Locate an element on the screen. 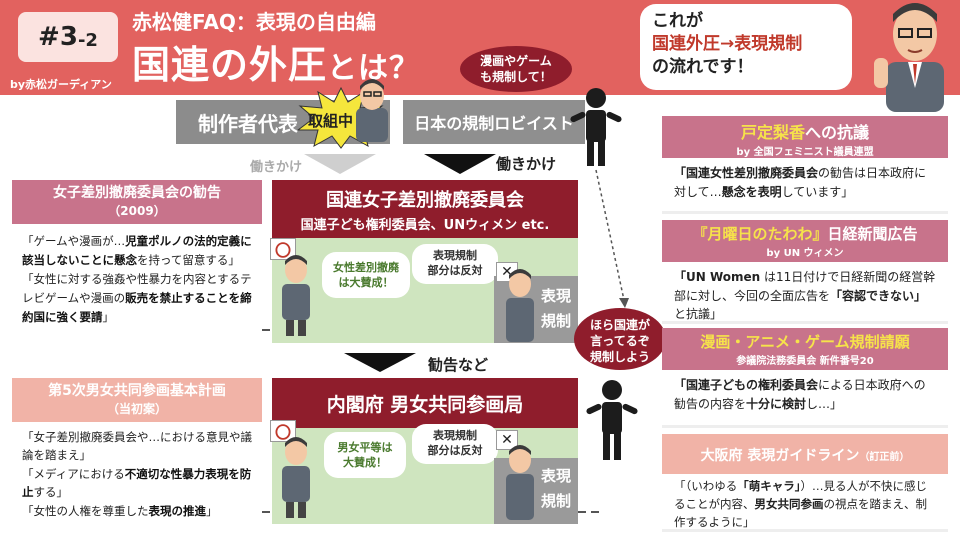 This screenshot has width=960, height=540. protest-by: by 全国フェミニスト議員連盟 is located at coordinates (805, 152).